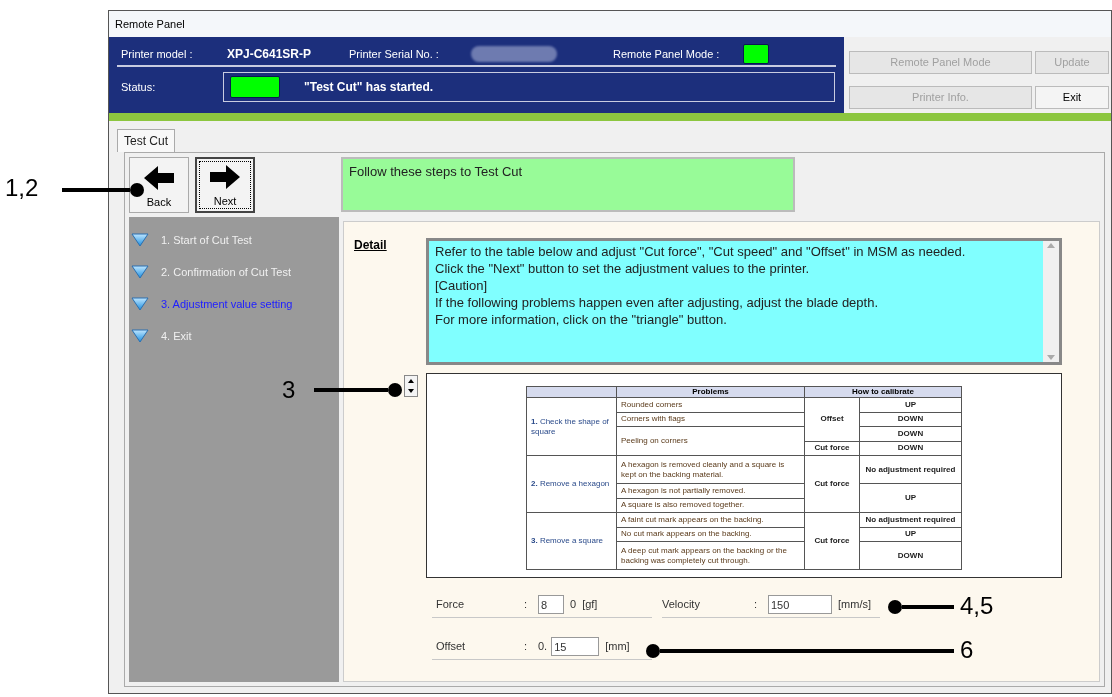 The image size is (1112, 697). I want to click on detail-text: Refer to the table below and adjust "Cut force", "Cut speed" and "Offset" in MSM as needed. Click the "Next" button to set the adjustment values to the printer. [Caution] If the following problems happen even after adjusting, adjust the blade depth. For more information, click on the "triangle" button., so click(700, 286).